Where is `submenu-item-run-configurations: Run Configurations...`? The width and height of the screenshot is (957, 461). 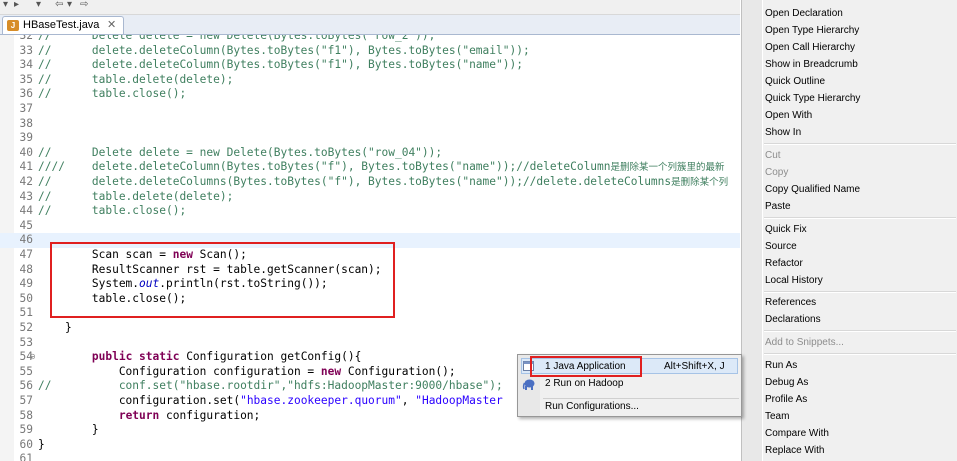 submenu-item-run-configurations: Run Configurations... is located at coordinates (592, 406).